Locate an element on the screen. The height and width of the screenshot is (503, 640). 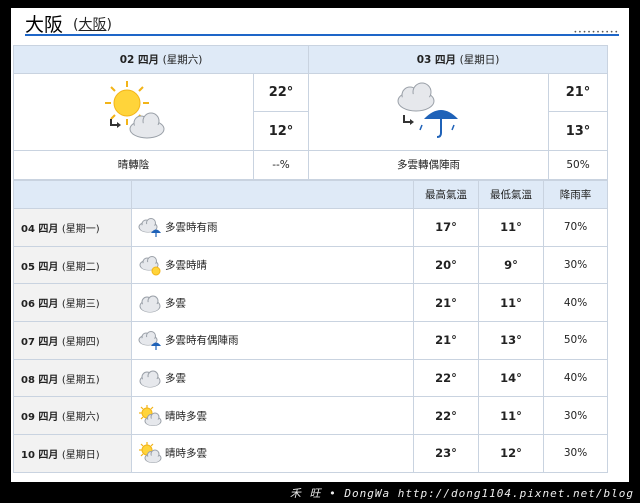
table-row: 09 四月 (星期六) 晴時多雲 22° 11° 30% is located at coordinates (310, 416).